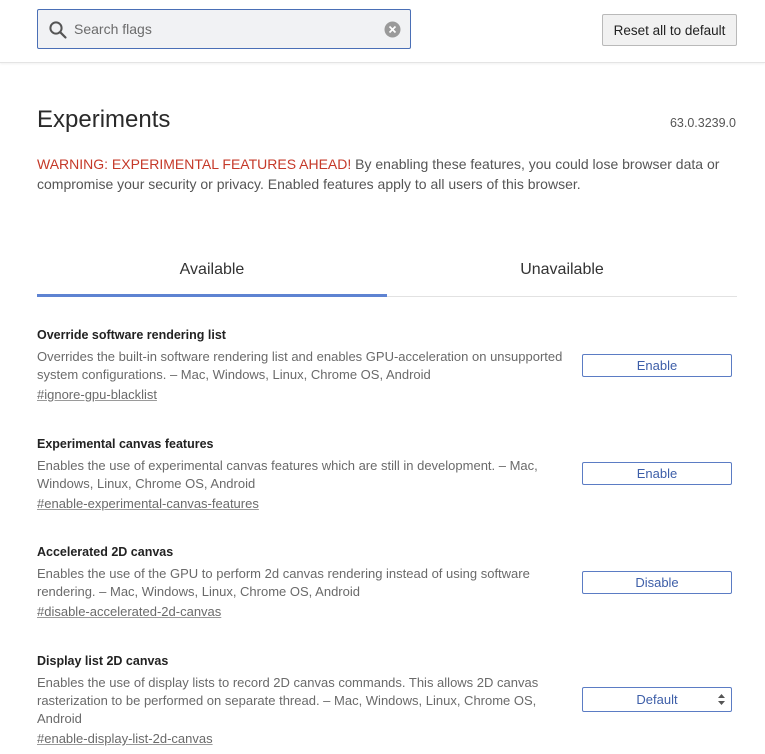 The height and width of the screenshot is (754, 765). Describe the element at coordinates (58, 30) in the screenshot. I see `search-icon` at that location.